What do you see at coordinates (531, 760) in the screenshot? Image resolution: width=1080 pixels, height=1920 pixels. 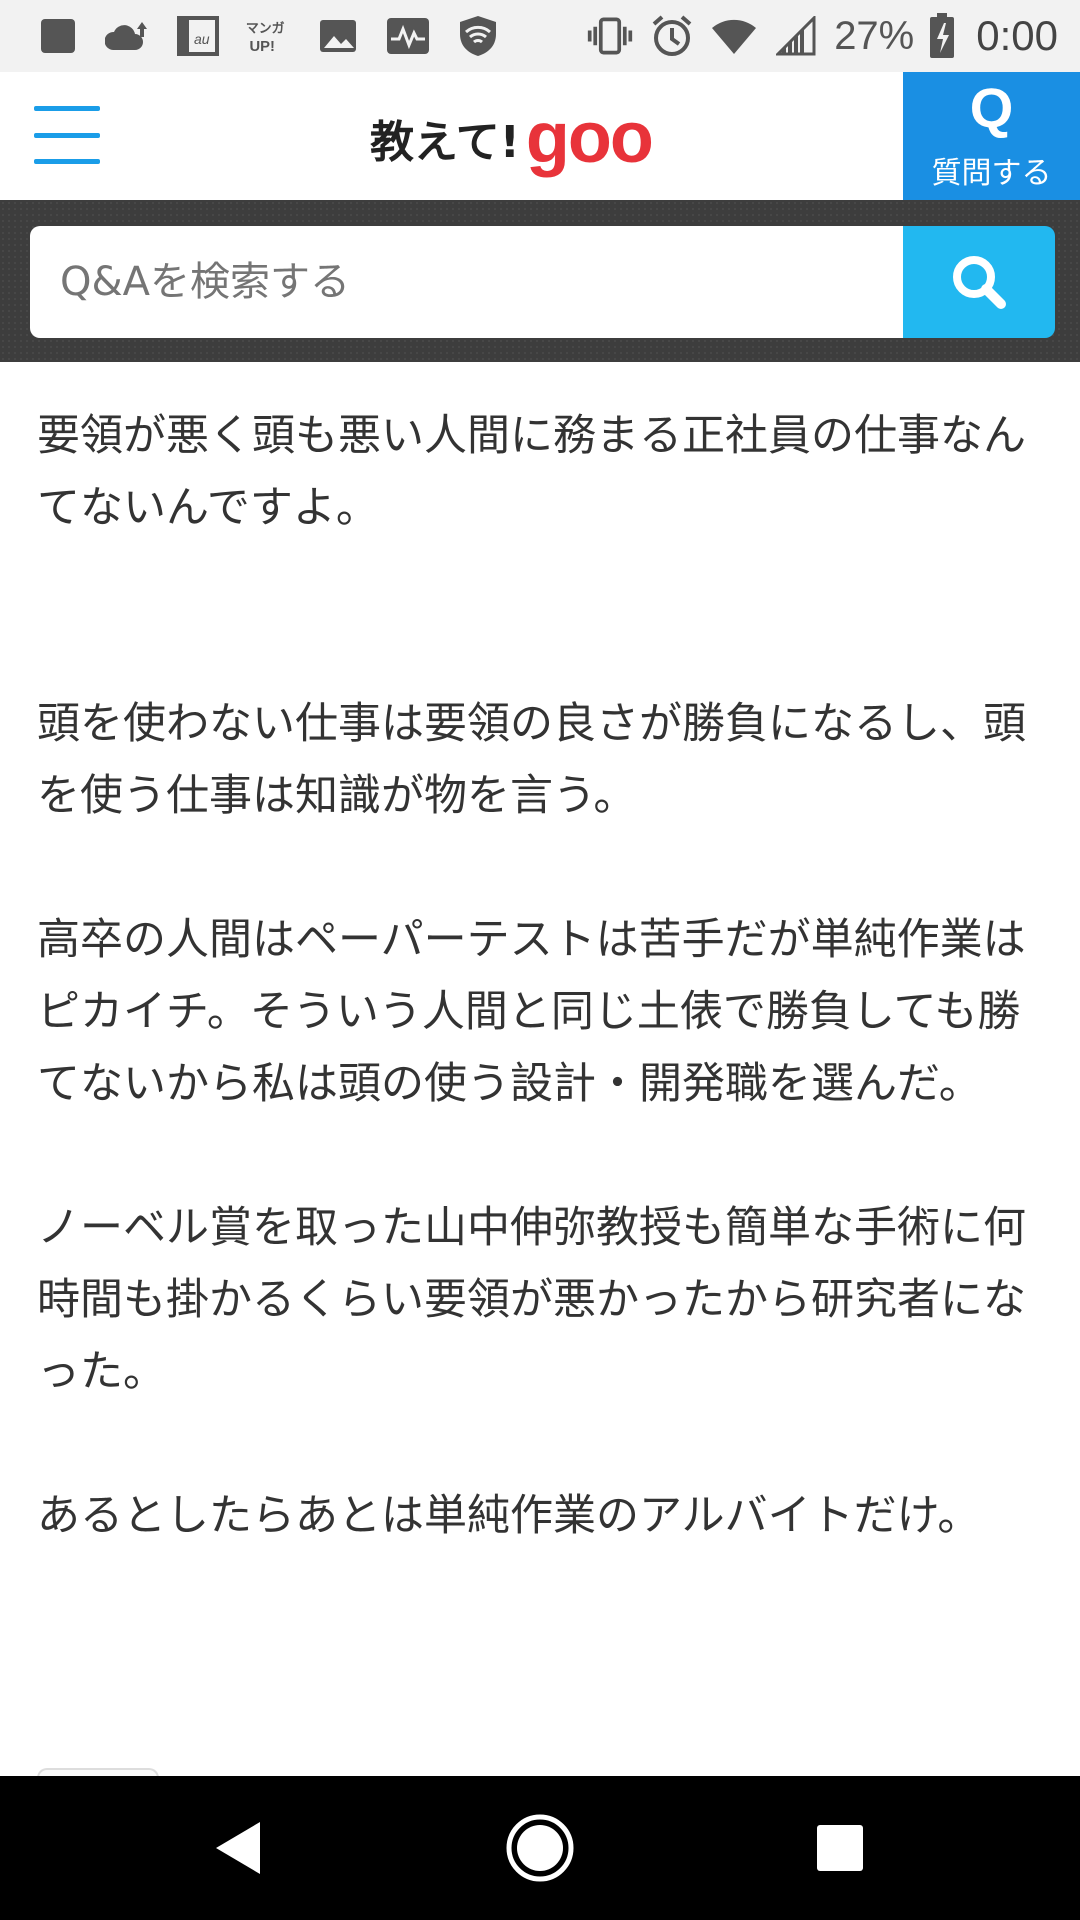 I see `answer-paragraph: 頭を使わない仕事は要領の良さが勝負になるし、頭を使う仕事は知識が物を言う。` at bounding box center [531, 760].